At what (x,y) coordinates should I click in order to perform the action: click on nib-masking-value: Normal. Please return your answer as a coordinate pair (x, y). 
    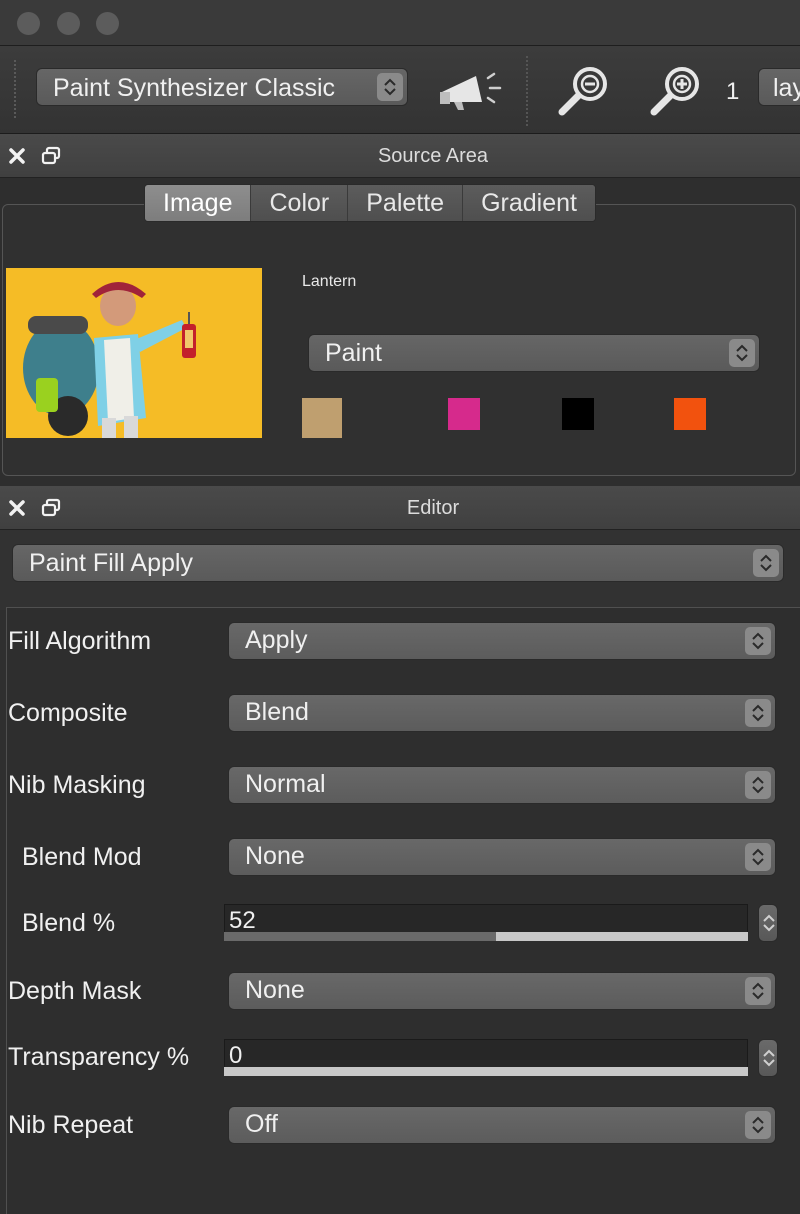
    Looking at the image, I should click on (285, 784).